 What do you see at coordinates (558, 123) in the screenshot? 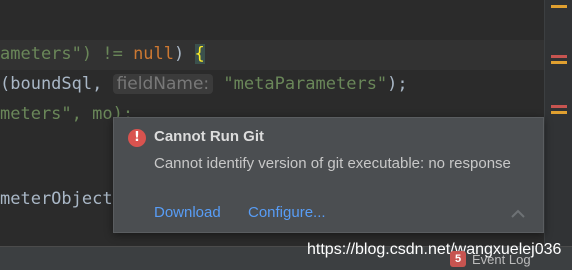
I see `error-stripe` at bounding box center [558, 123].